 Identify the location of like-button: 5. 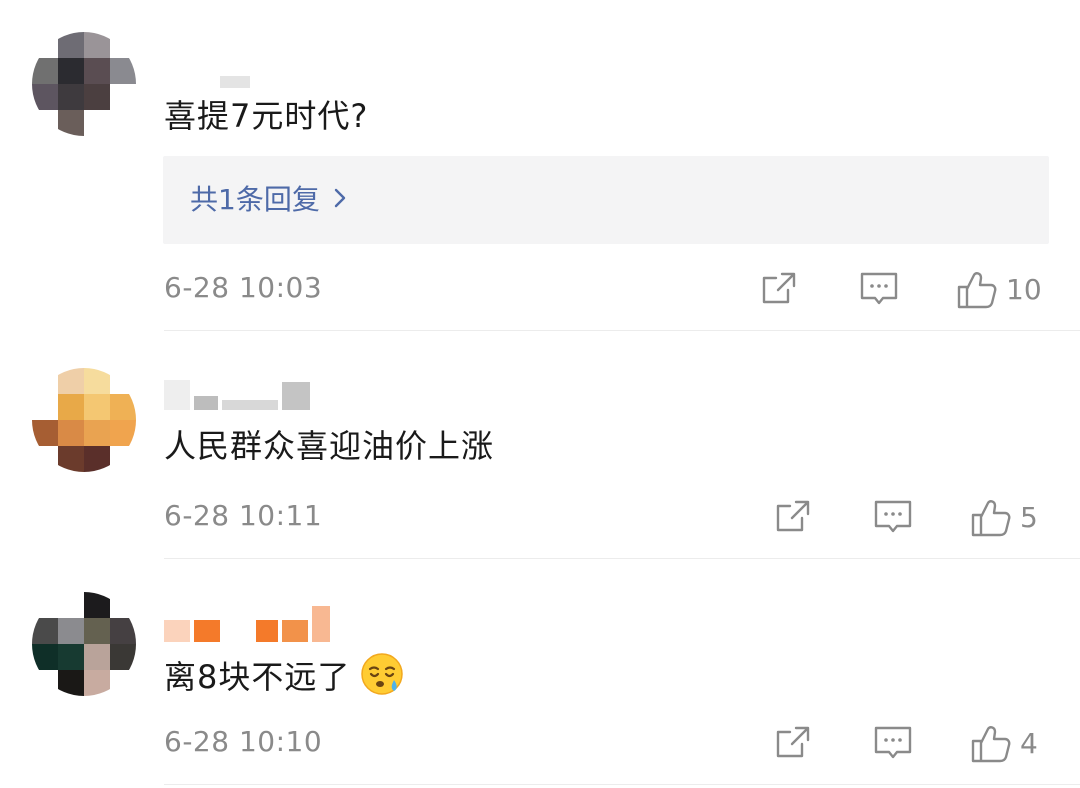
(1004, 518).